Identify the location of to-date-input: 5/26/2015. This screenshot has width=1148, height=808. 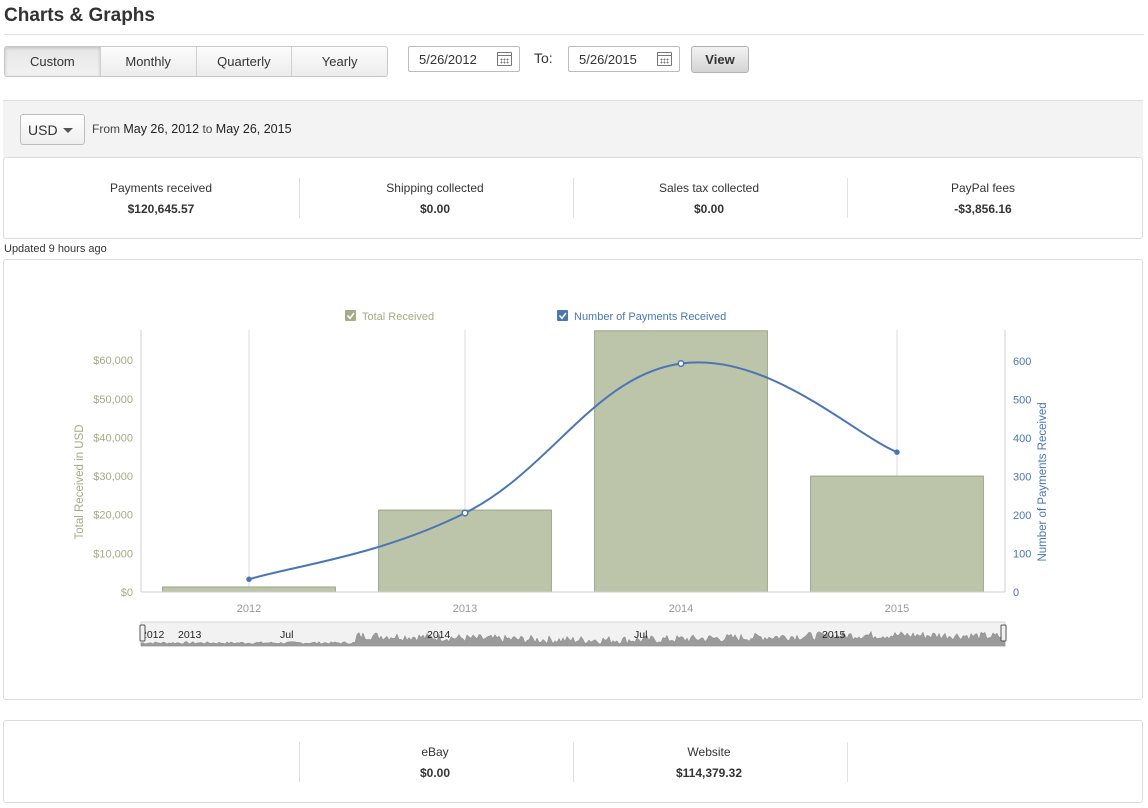
(624, 59).